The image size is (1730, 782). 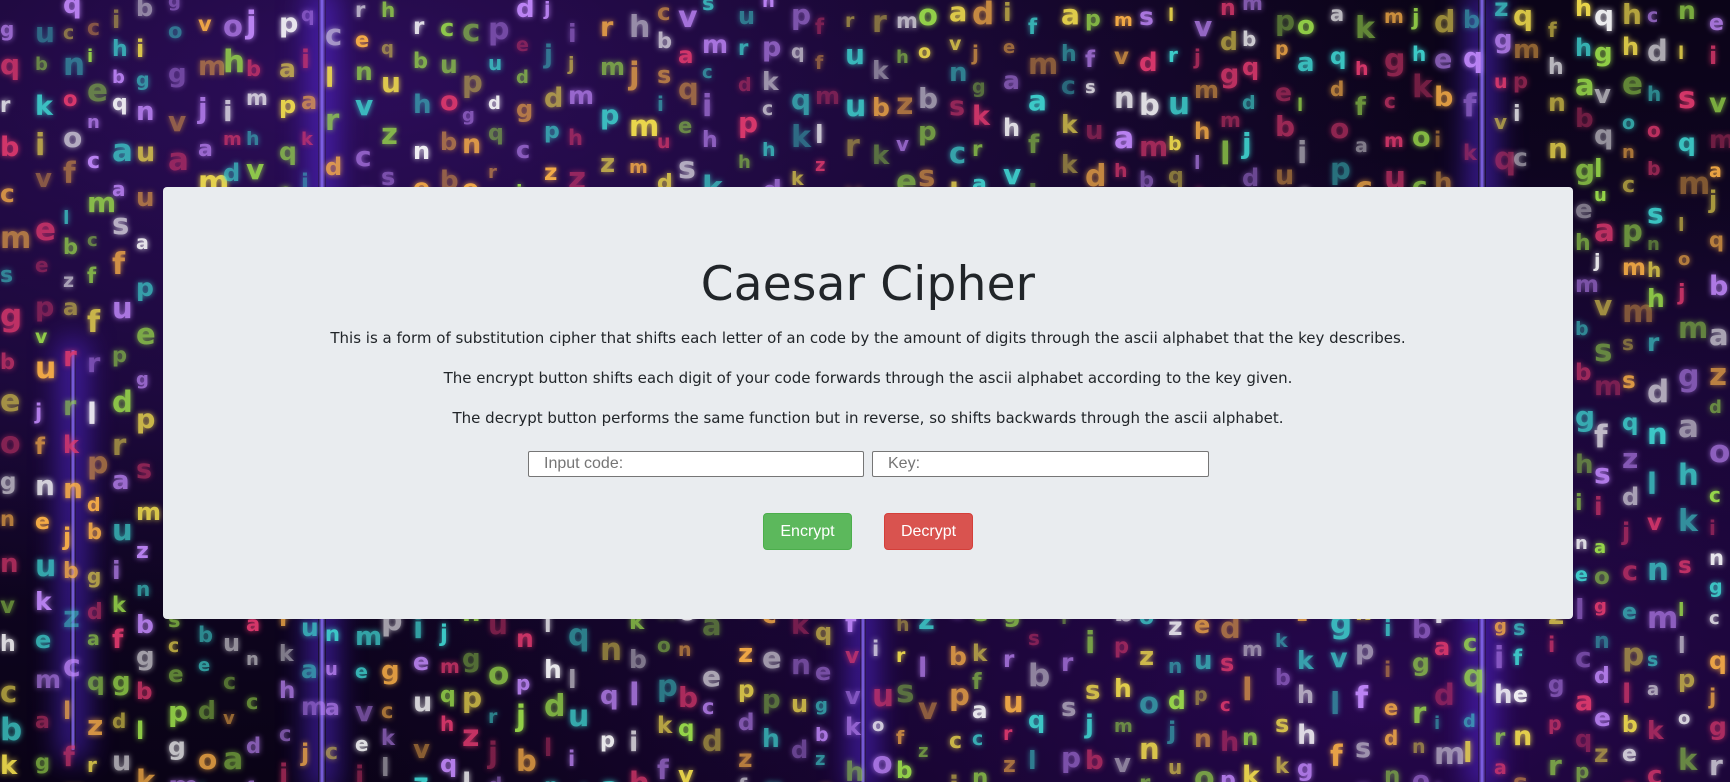 What do you see at coordinates (868, 284) in the screenshot?
I see `page-title: Caesar Cipher` at bounding box center [868, 284].